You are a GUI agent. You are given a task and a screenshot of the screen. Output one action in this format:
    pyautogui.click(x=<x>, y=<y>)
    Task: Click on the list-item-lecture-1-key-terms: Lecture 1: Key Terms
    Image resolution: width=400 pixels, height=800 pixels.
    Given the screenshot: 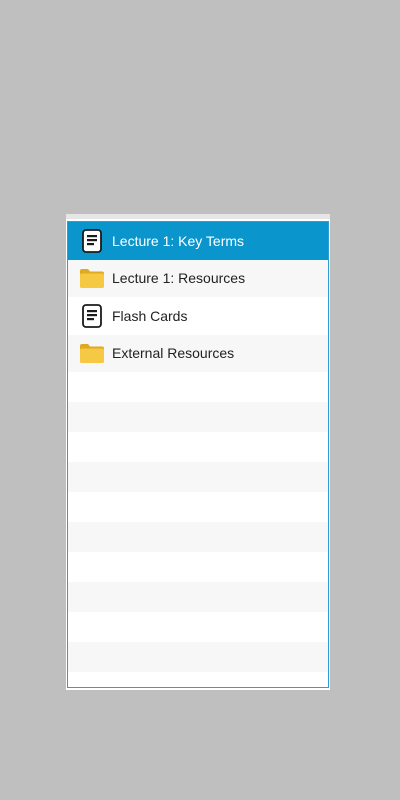 What is the action you would take?
    pyautogui.click(x=198, y=241)
    